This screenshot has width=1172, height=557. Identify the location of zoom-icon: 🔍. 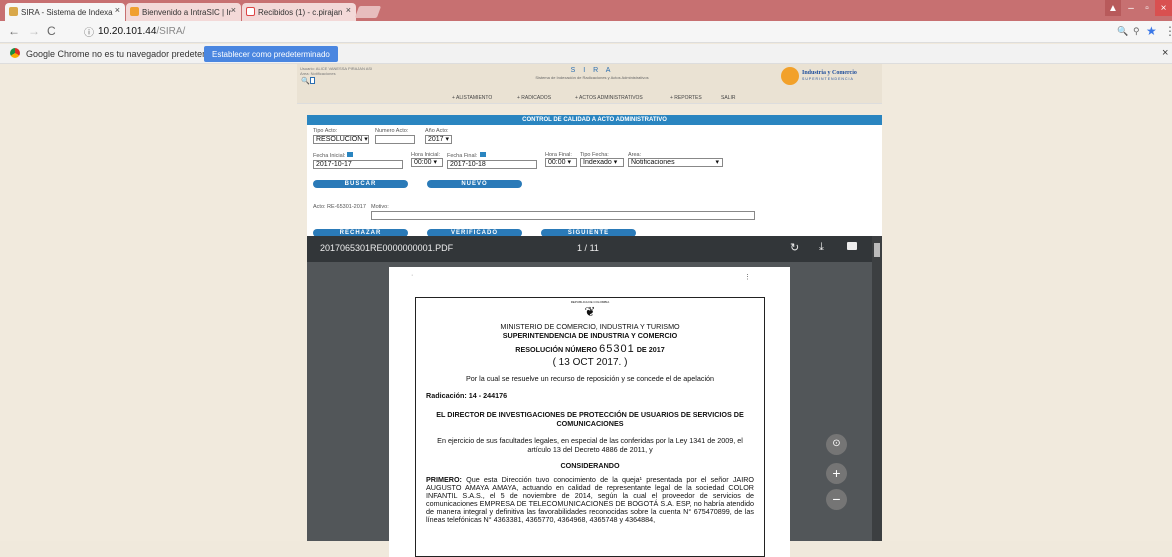
(1122, 31).